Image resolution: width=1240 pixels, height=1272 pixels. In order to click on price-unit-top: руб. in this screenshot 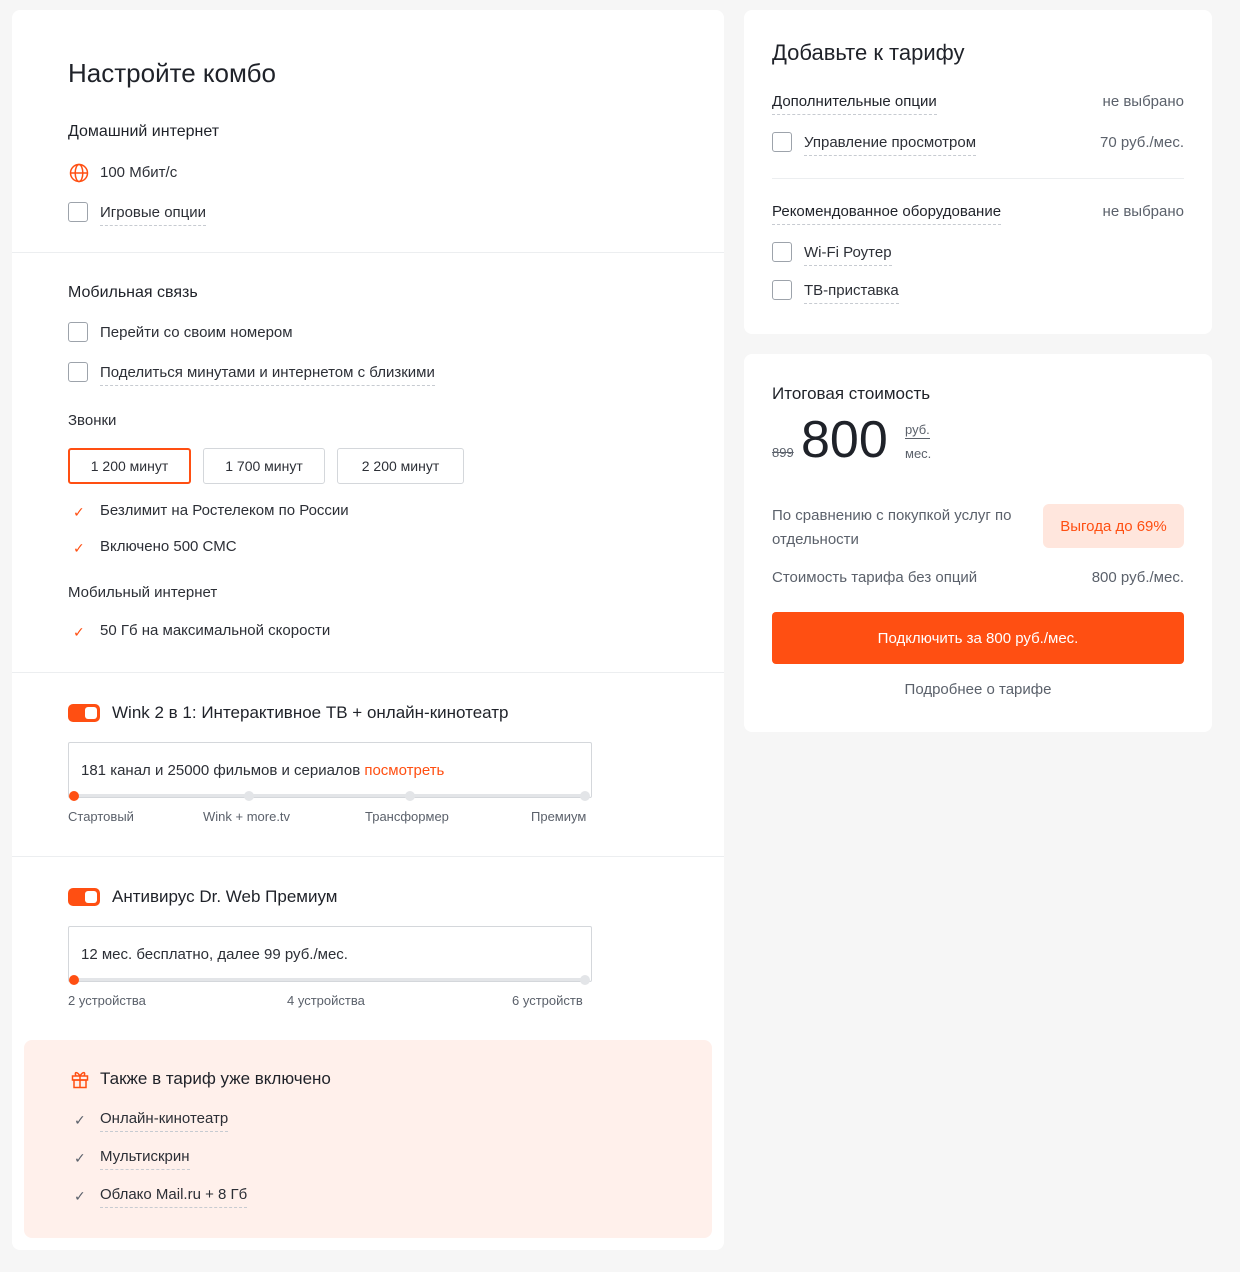, I will do `click(917, 430)`.